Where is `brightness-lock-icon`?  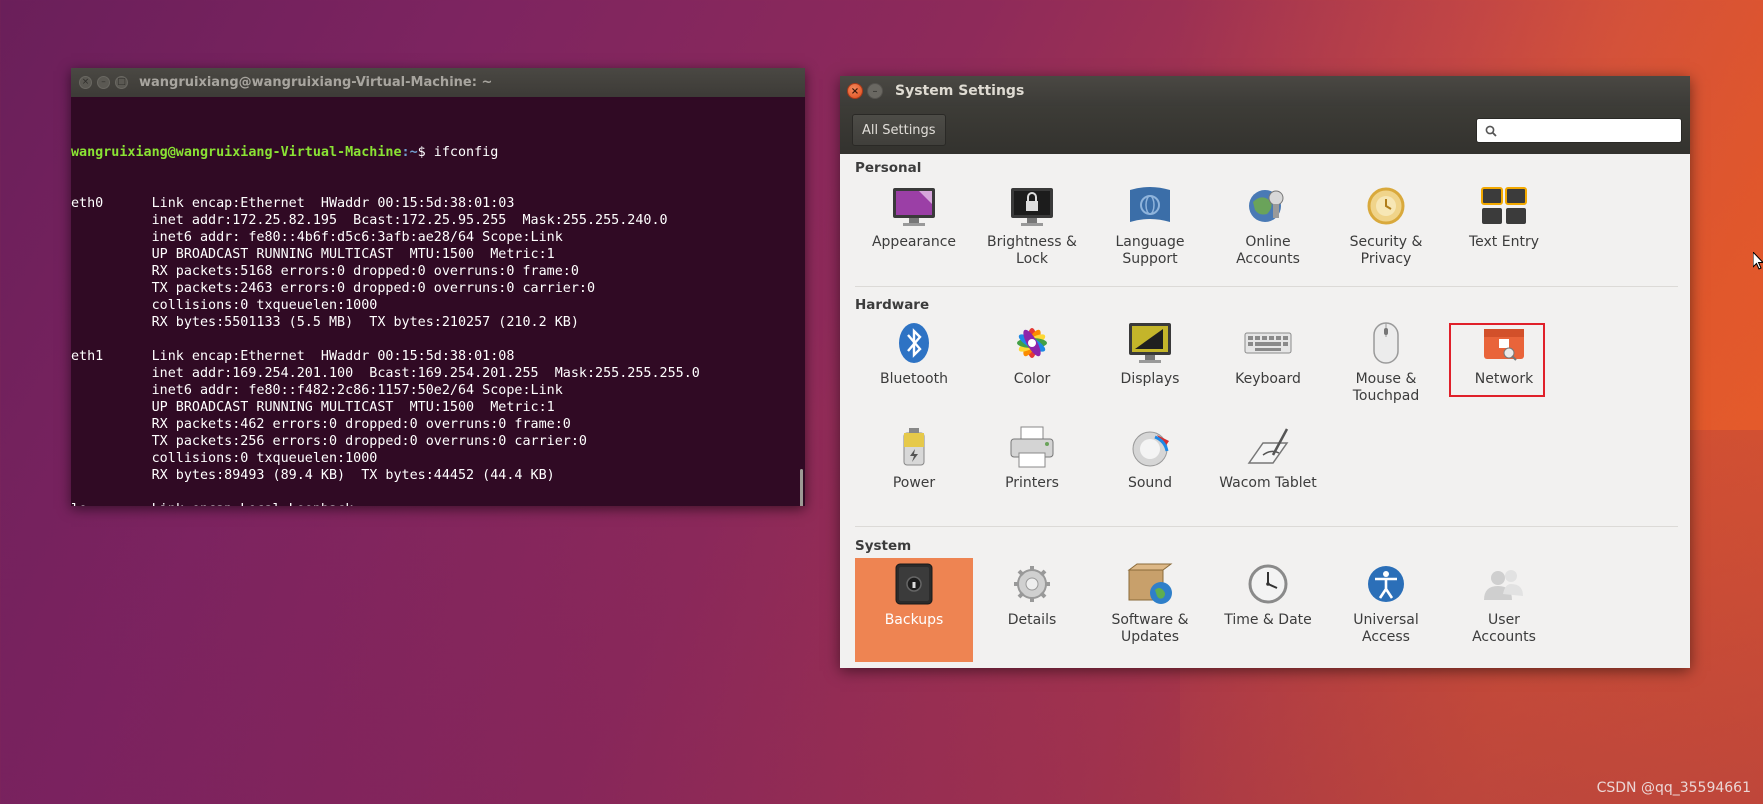 brightness-lock-icon is located at coordinates (1032, 206).